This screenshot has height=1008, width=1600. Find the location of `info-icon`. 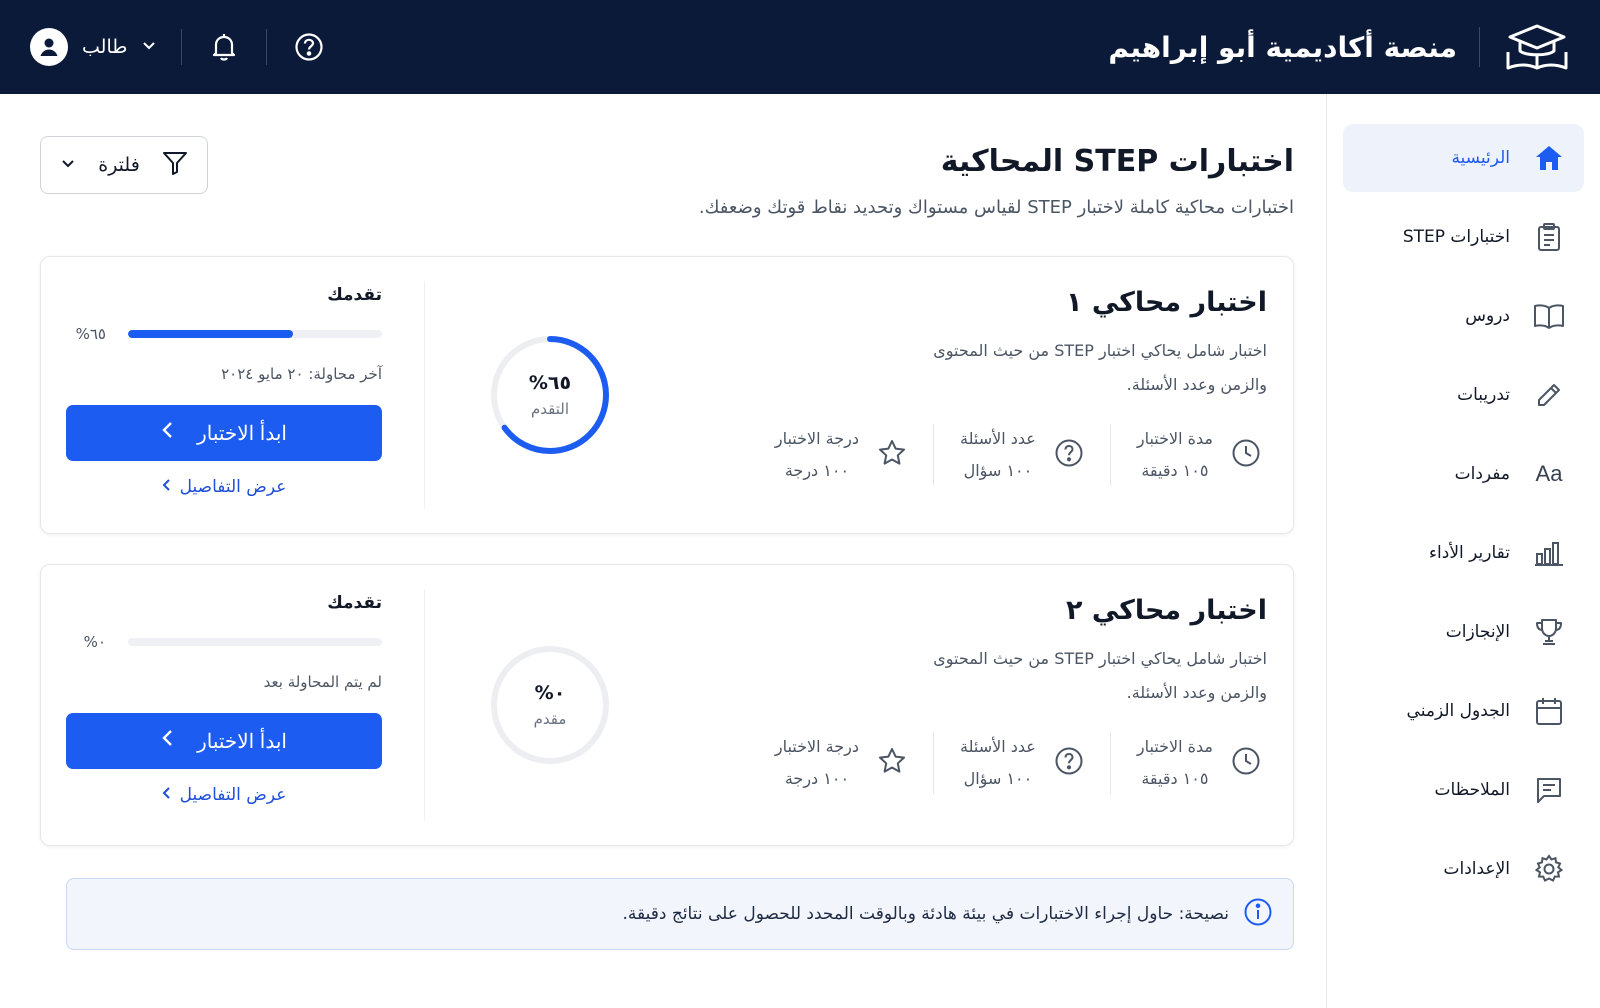

info-icon is located at coordinates (1258, 914).